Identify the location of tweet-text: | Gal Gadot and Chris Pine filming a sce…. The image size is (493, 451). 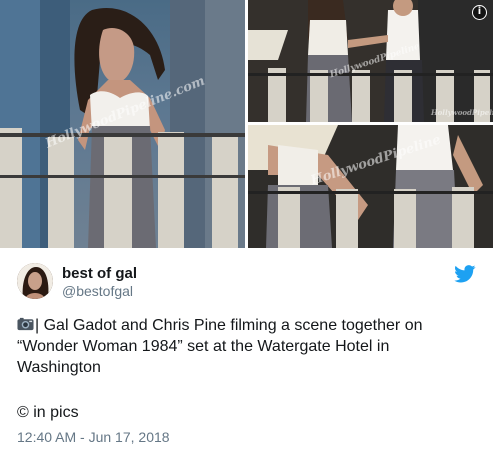
(247, 346).